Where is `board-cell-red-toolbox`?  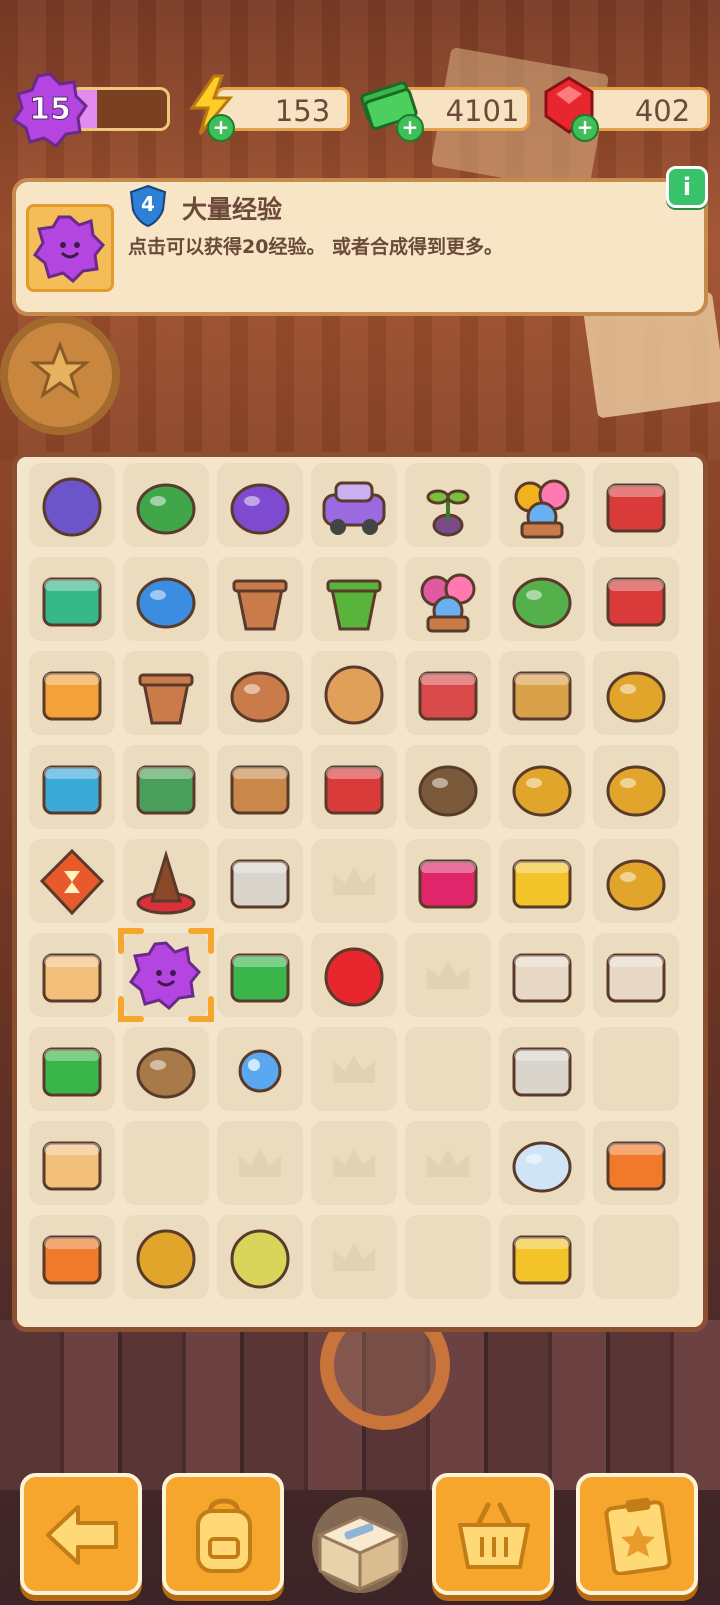 board-cell-red-toolbox is located at coordinates (636, 599).